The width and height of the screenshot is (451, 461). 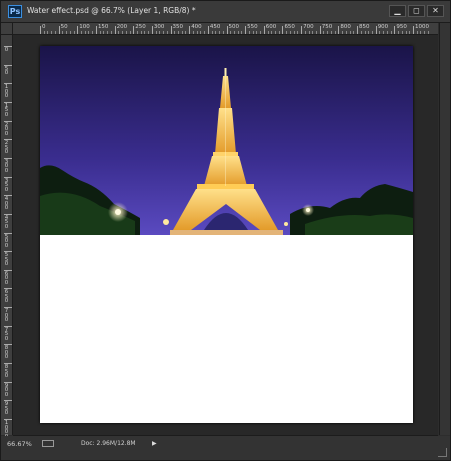 I want to click on ruler-origin, so click(x=7, y=29).